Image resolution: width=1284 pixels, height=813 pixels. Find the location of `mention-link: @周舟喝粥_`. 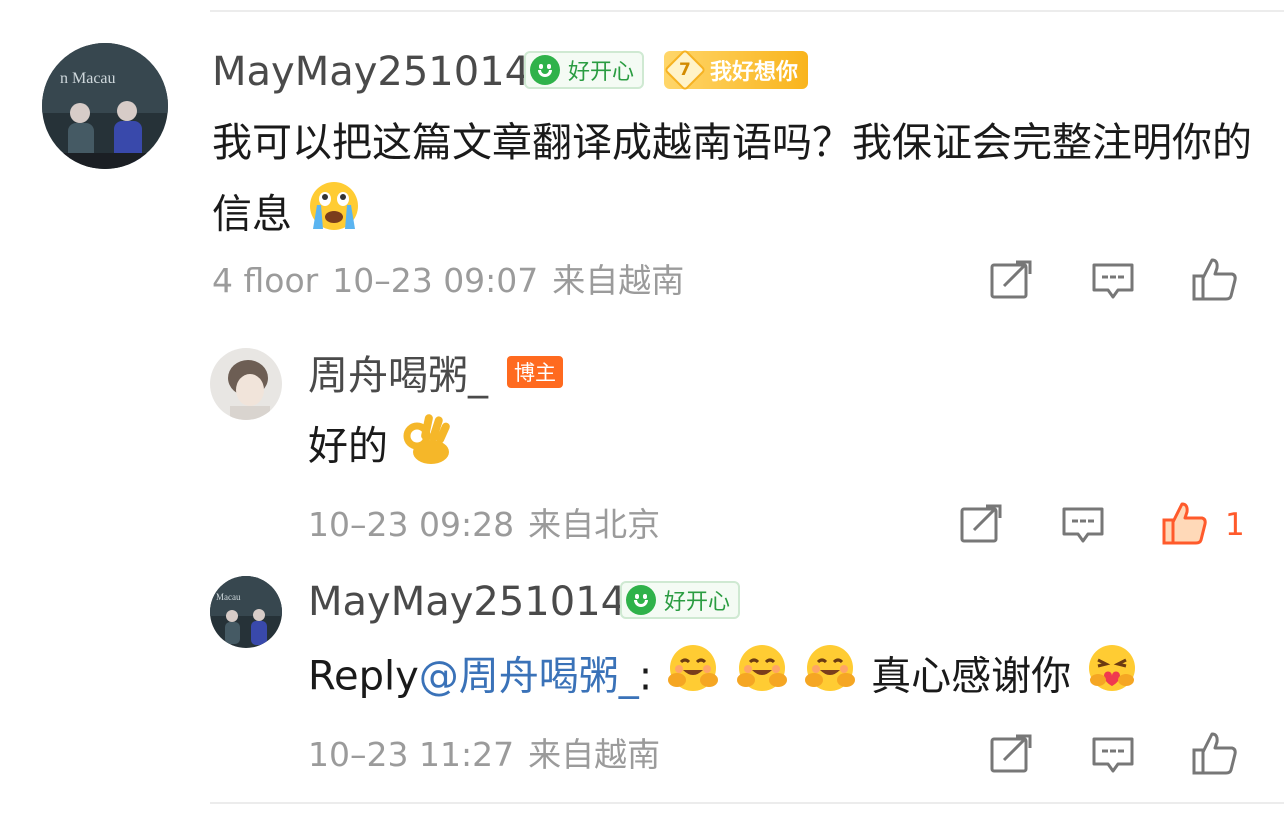

mention-link: @周舟喝粥_ is located at coordinates (529, 677).